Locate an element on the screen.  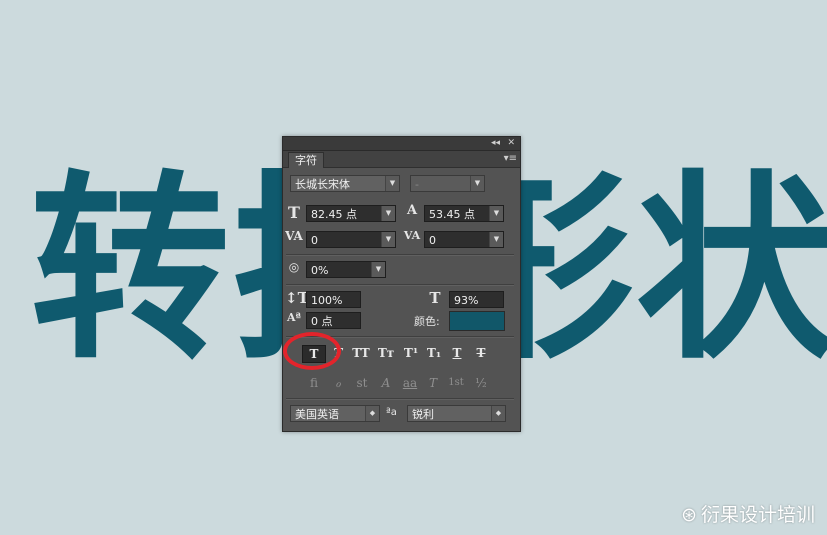
titling-alternates-button: T is located at coordinates (433, 383).